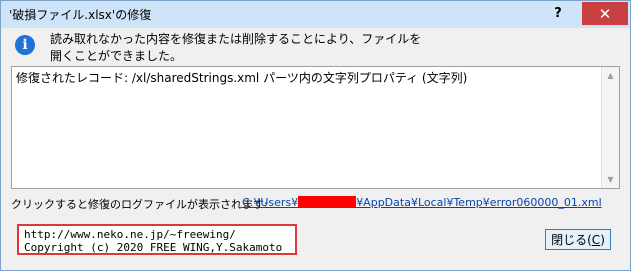 The width and height of the screenshot is (631, 271). What do you see at coordinates (139, 204) in the screenshot?
I see `log-label: クリックすると修復のログファイルが表示されます:` at bounding box center [139, 204].